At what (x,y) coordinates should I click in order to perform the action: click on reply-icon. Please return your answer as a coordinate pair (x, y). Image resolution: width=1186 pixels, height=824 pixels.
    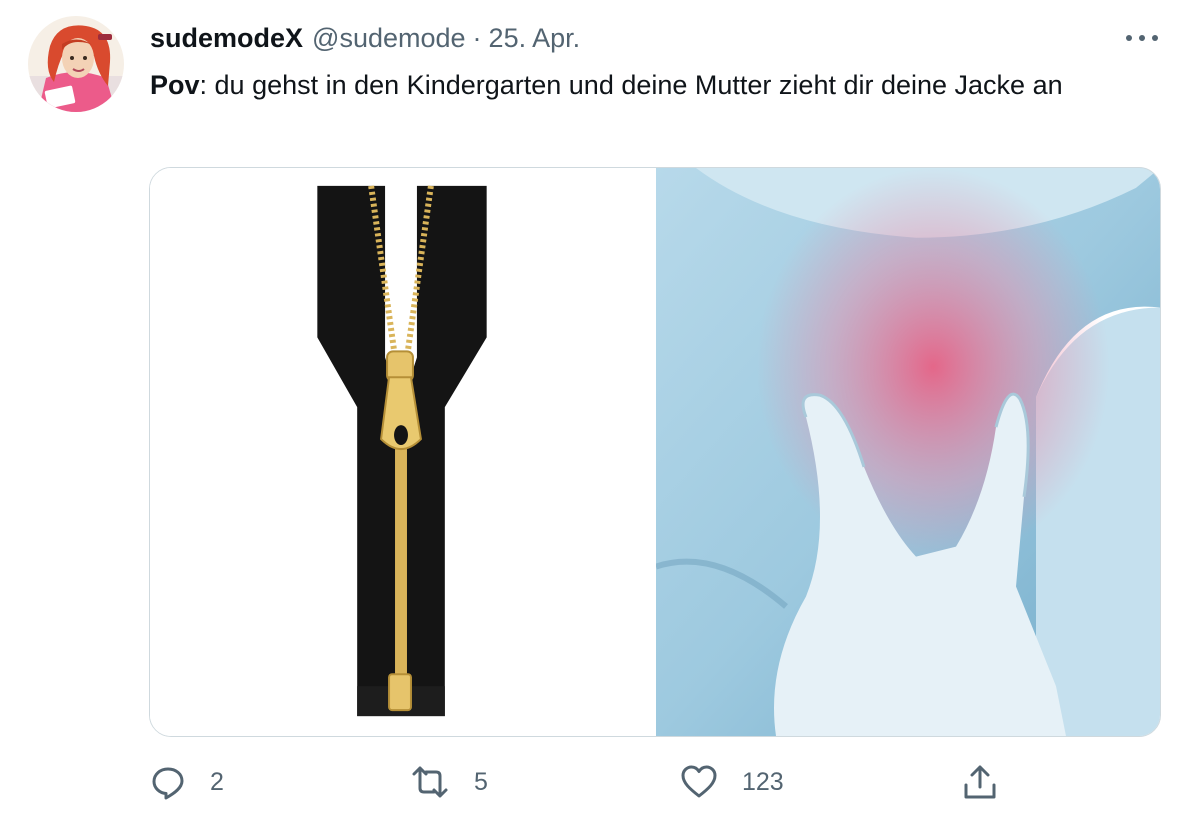
    Looking at the image, I should click on (168, 783).